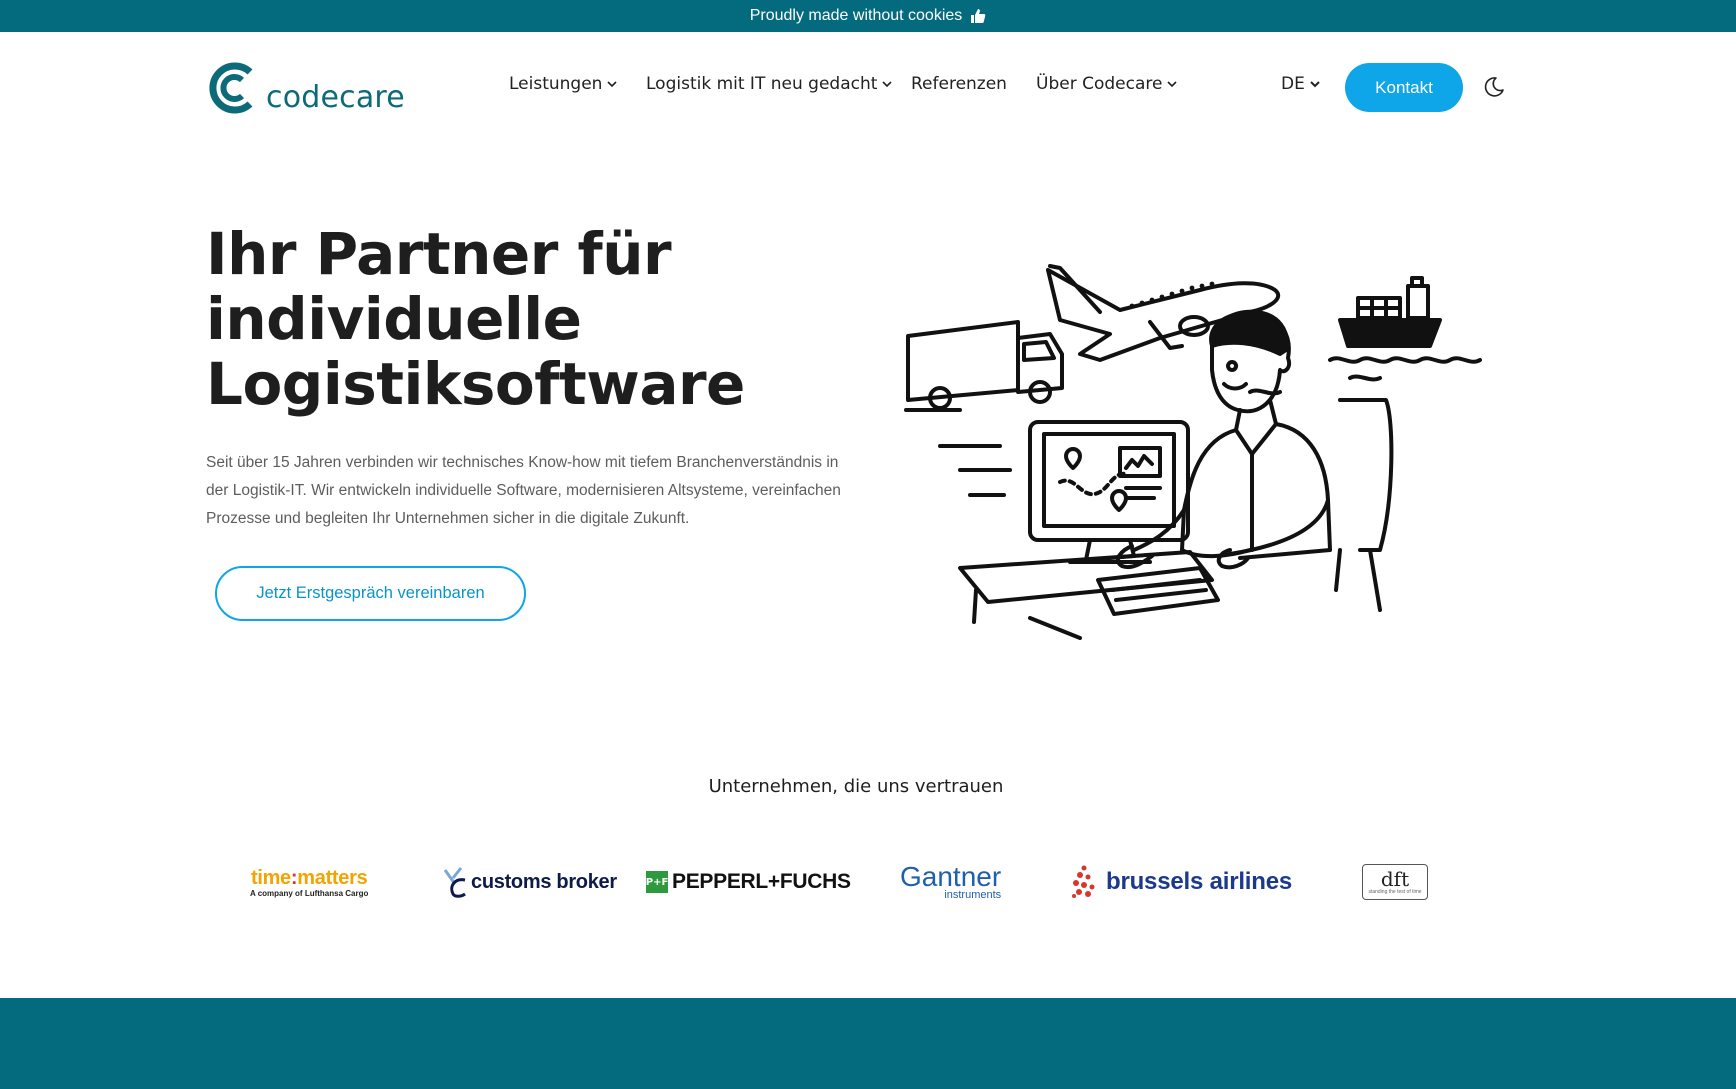  I want to click on nav-item-label: Logistik mit IT neu gedacht, so click(762, 84).